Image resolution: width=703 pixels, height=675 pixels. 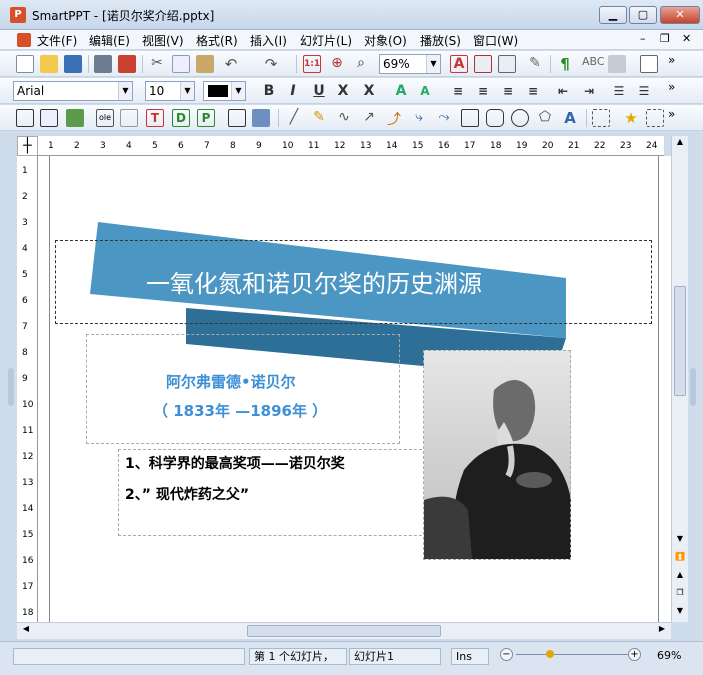 I want to click on ellipse-icon, so click(x=520, y=118).